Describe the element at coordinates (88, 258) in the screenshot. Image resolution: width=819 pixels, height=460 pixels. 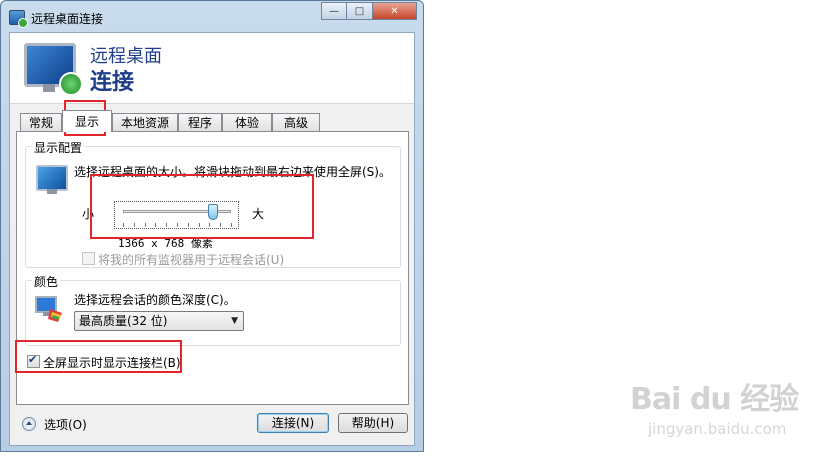
I see `use-all-monitors-checkbox` at that location.